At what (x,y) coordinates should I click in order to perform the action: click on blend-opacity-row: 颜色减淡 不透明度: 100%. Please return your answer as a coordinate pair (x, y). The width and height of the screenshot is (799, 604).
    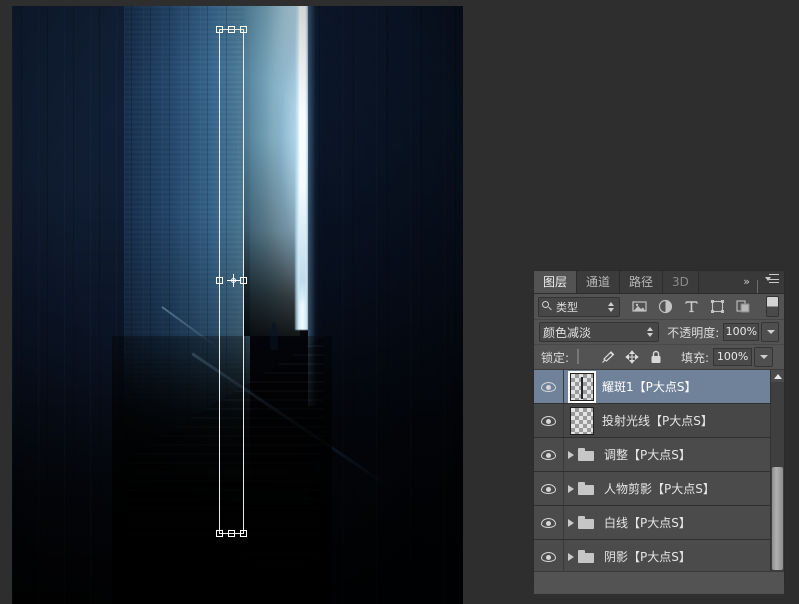
    Looking at the image, I should click on (659, 332).